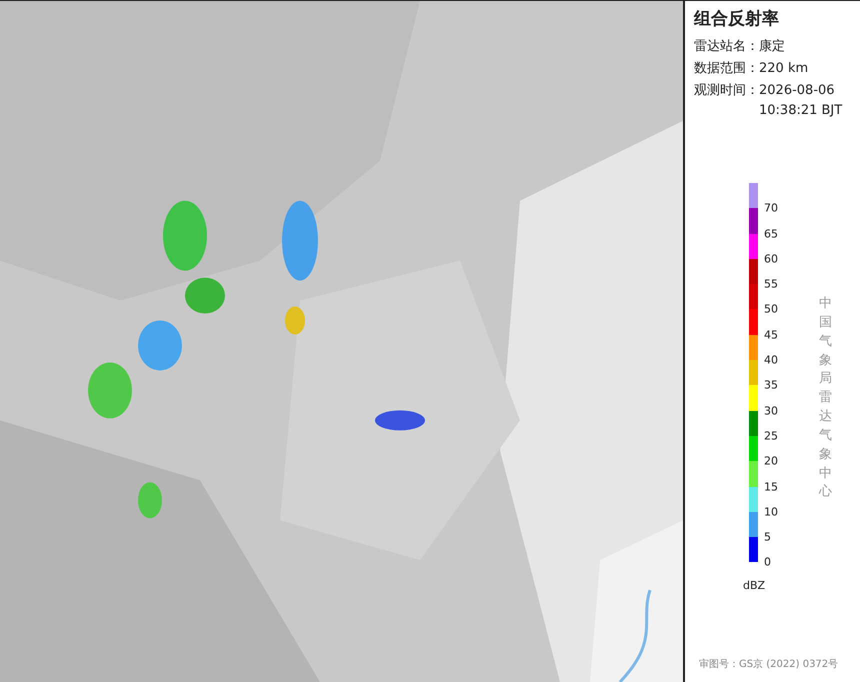 This screenshot has width=860, height=682. What do you see at coordinates (737, 19) in the screenshot?
I see `panel-title: 组合反射率` at bounding box center [737, 19].